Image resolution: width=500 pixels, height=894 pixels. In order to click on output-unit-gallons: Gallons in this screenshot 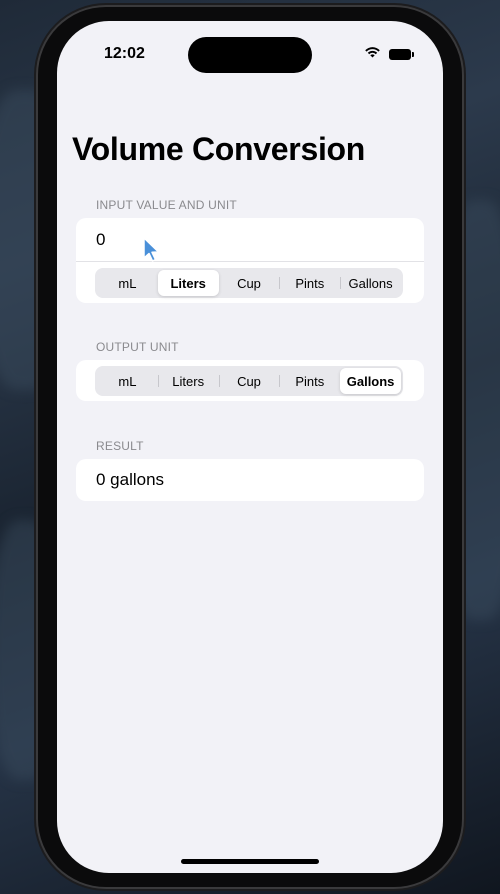, I will do `click(370, 381)`.